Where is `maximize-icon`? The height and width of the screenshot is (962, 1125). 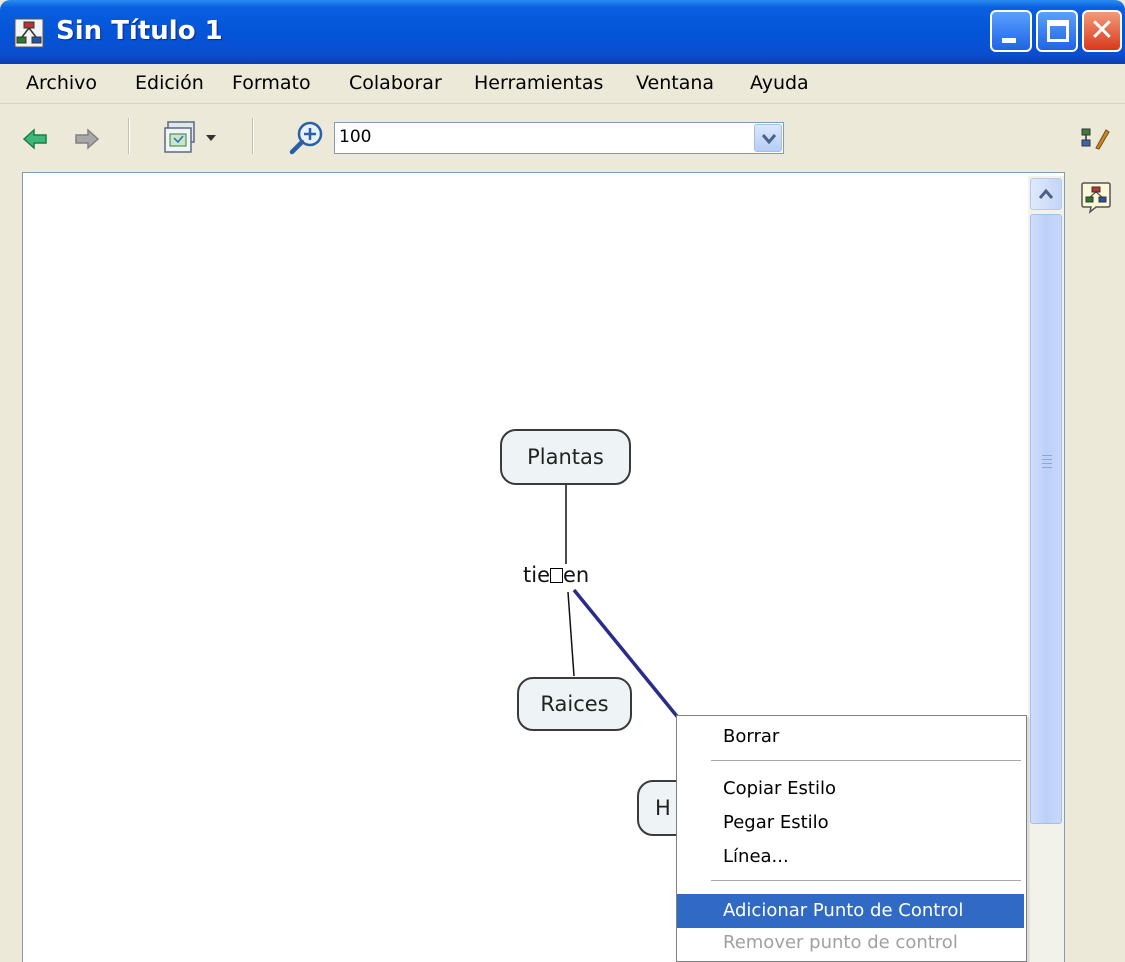 maximize-icon is located at coordinates (1058, 31).